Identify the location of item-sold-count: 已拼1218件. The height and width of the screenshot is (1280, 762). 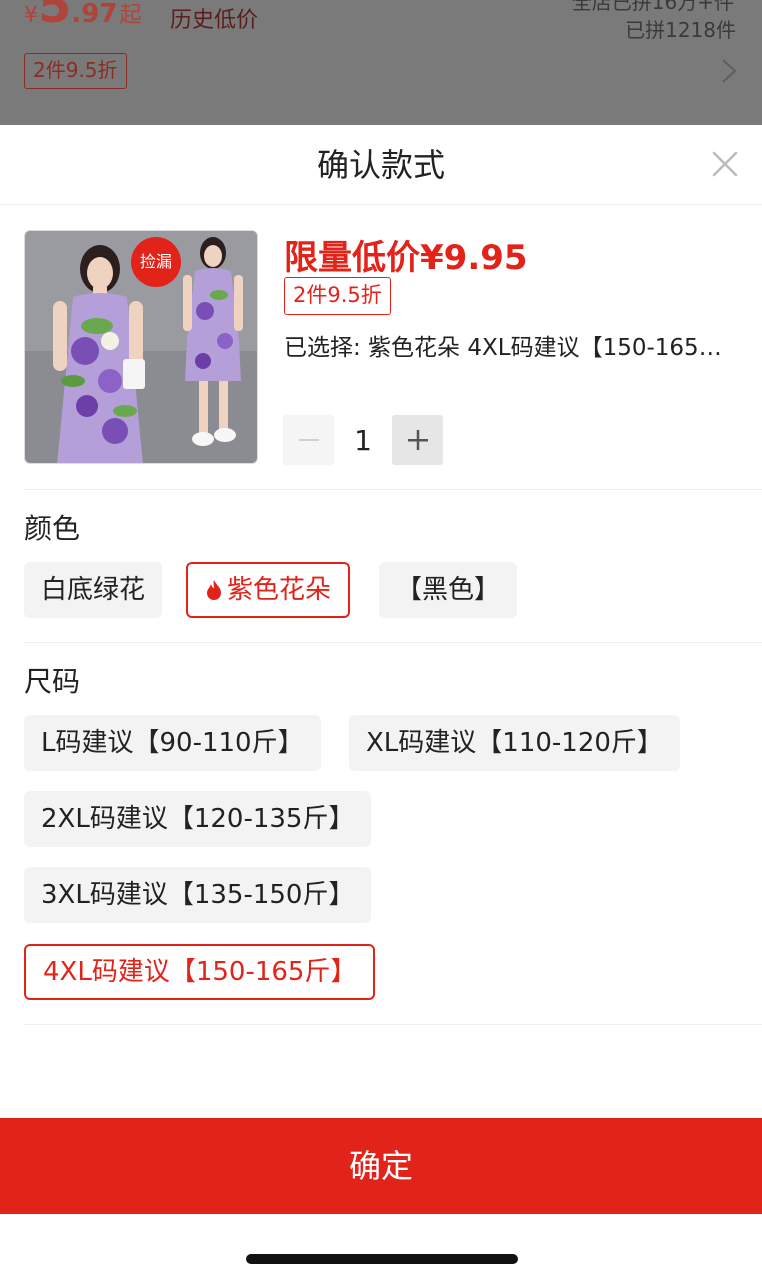
(680, 30).